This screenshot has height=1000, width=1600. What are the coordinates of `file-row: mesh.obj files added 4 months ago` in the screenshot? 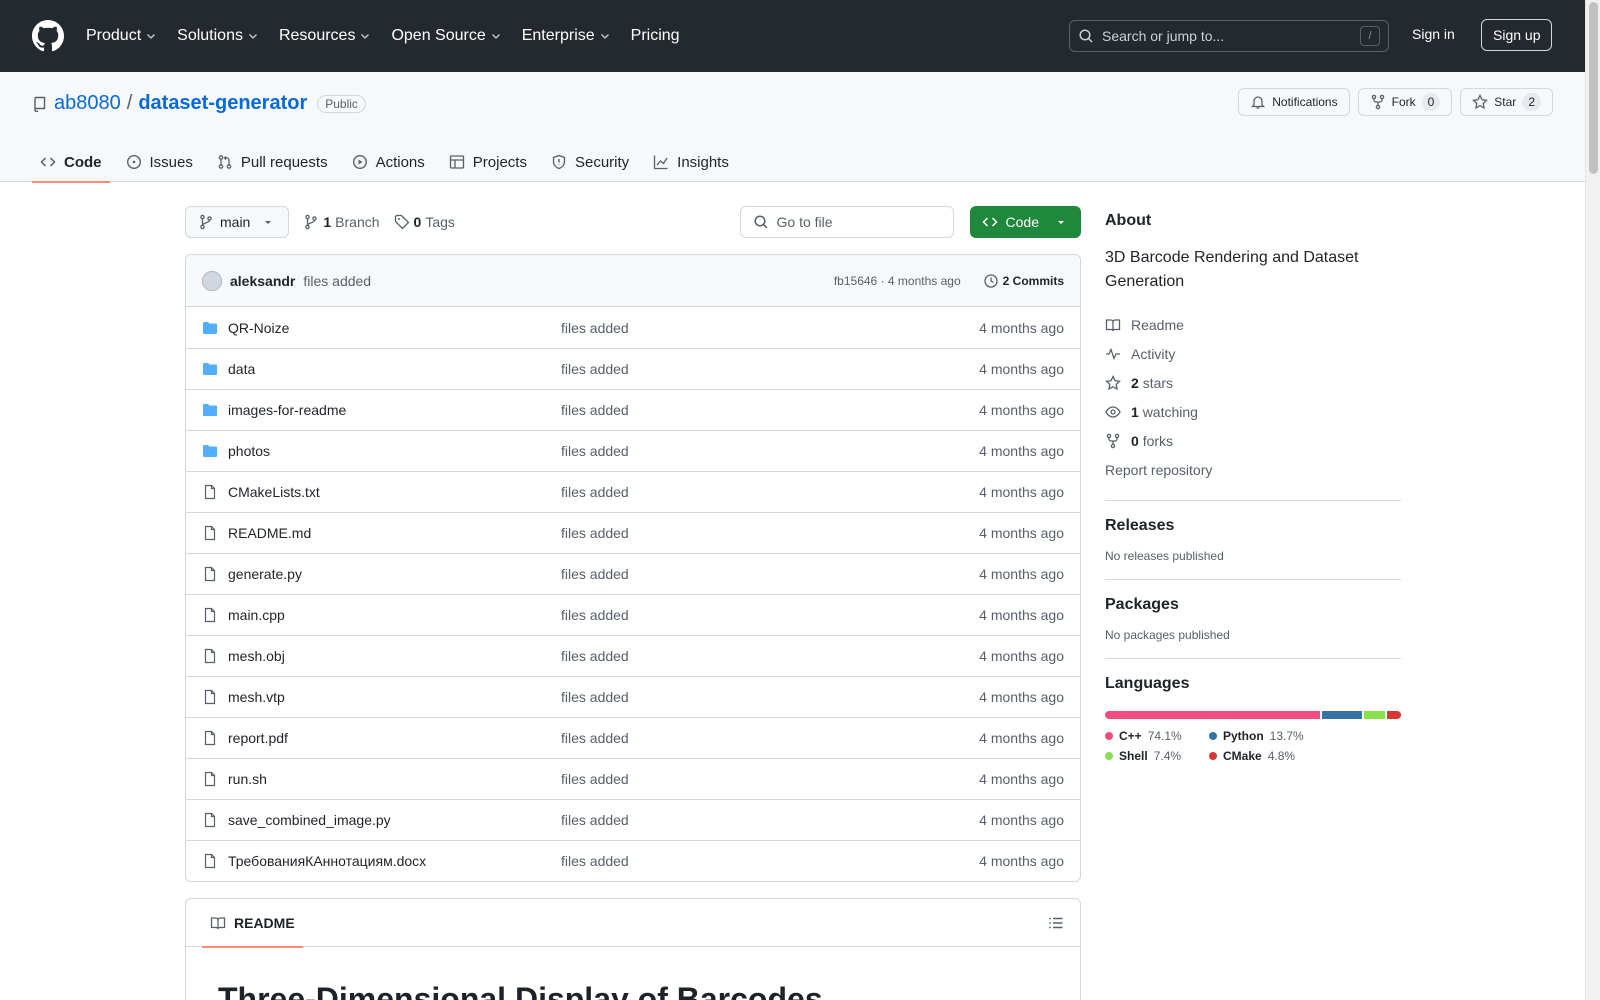 It's located at (633, 655).